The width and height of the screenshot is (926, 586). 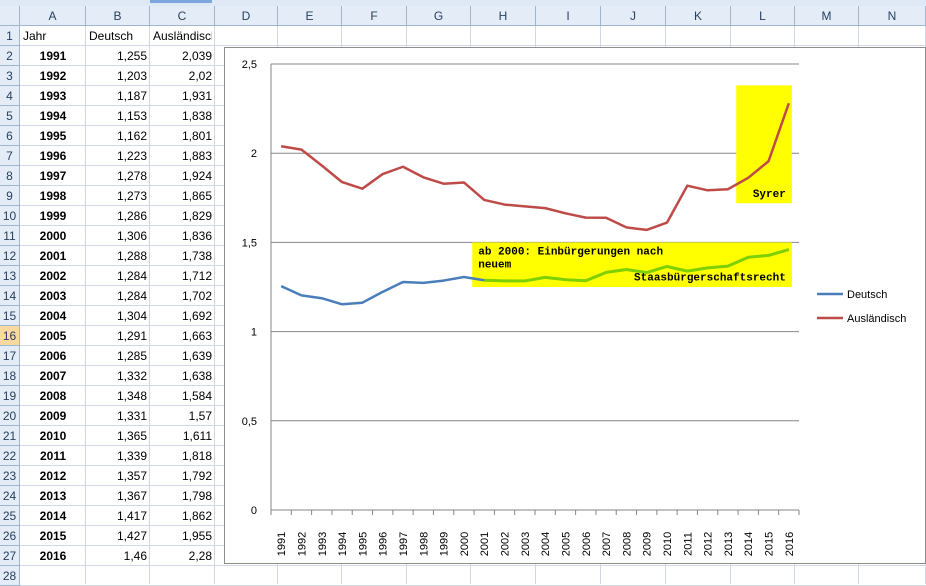 I want to click on data-cell: 1,284, so click(x=118, y=276).